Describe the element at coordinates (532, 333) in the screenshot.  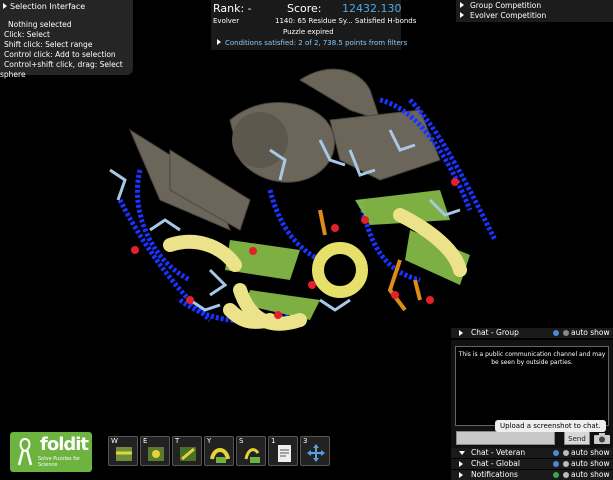
I see `chat-group-header: Chat - Group auto show` at that location.